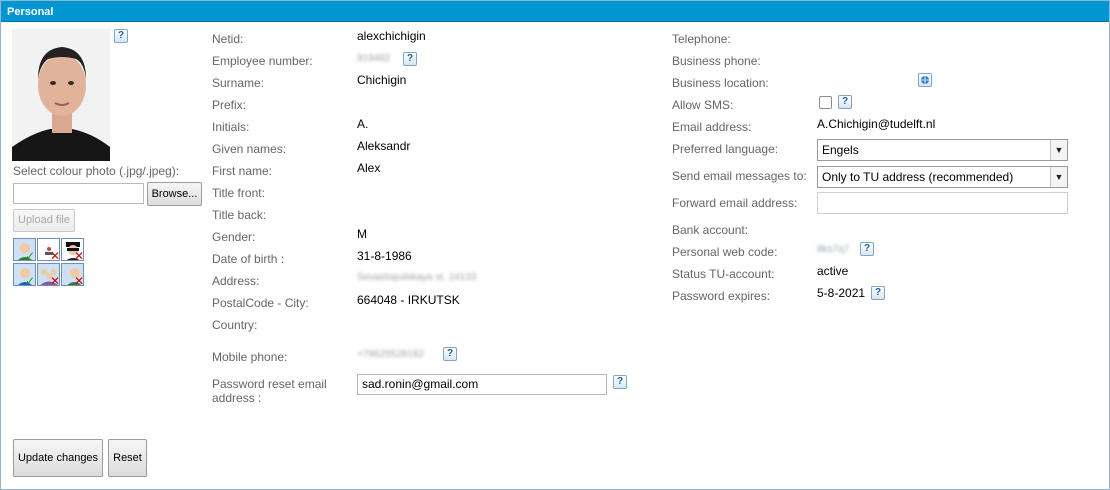 The image size is (1110, 490). I want to click on status-value: active, so click(833, 271).